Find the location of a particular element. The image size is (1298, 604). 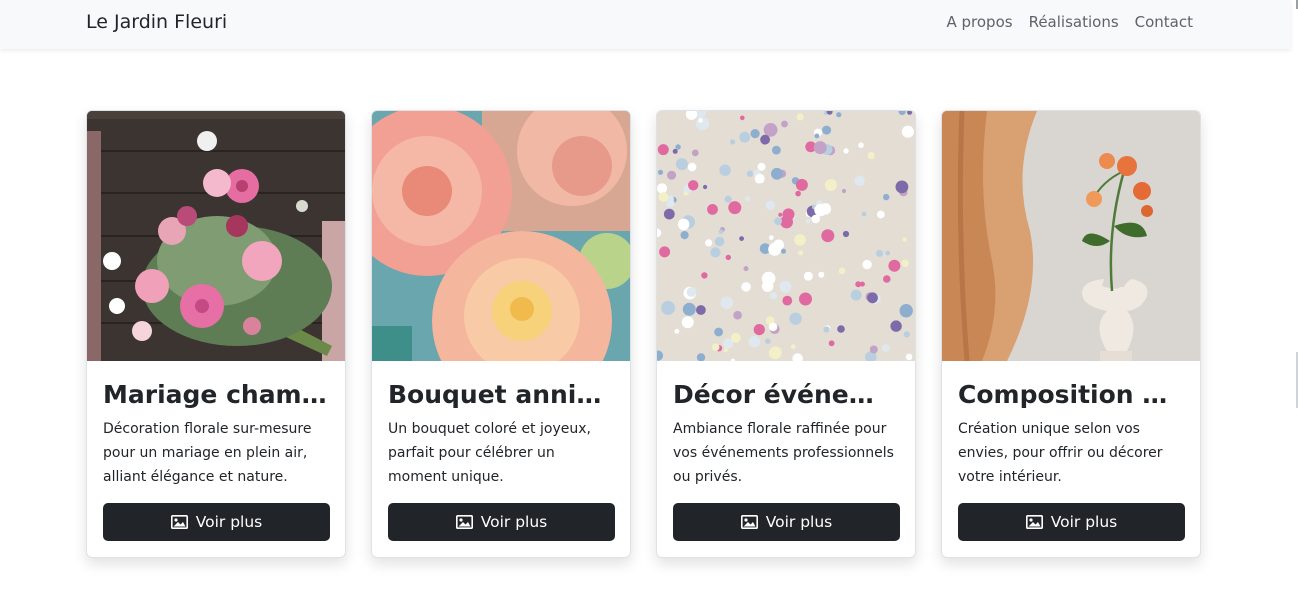

vase-photo is located at coordinates (1071, 236).